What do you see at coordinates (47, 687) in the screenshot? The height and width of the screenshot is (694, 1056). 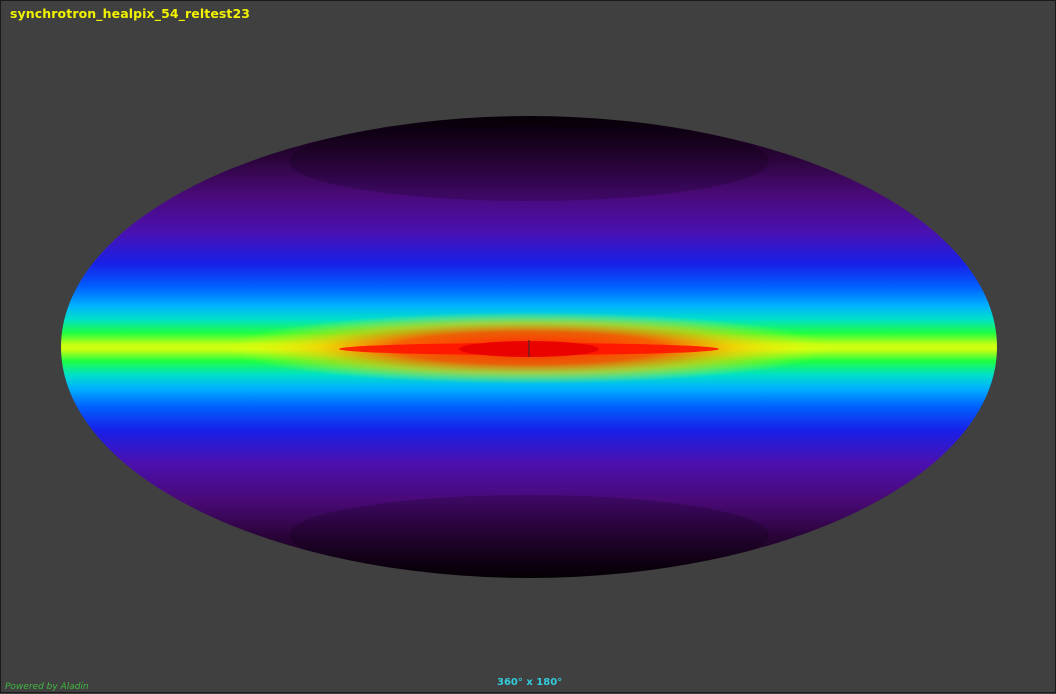 I see `powered-by-aladin: Powered by Aladin` at bounding box center [47, 687].